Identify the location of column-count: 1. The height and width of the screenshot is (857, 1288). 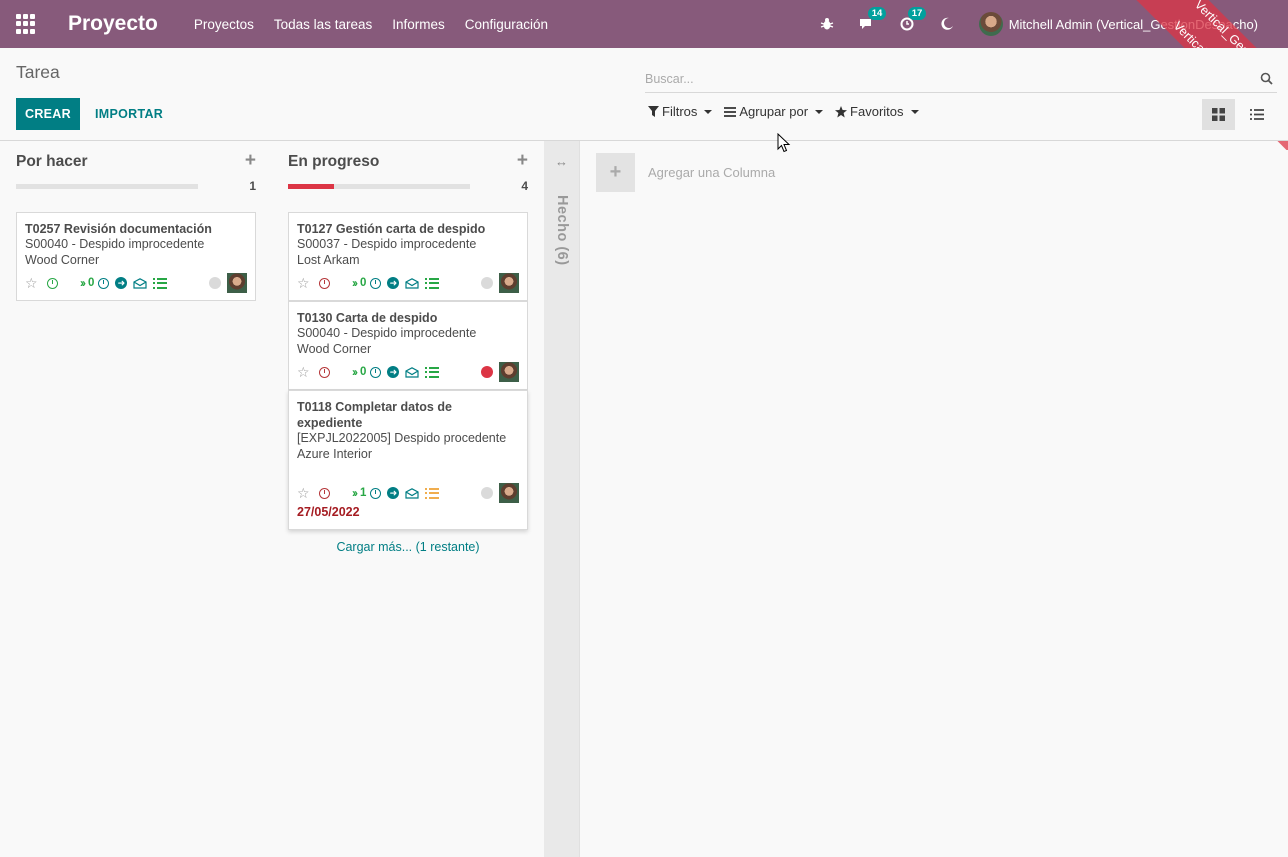
(252, 186).